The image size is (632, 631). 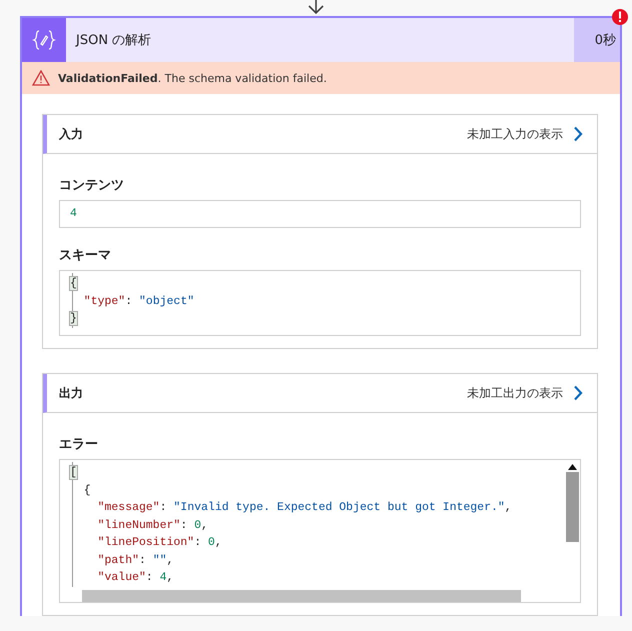 What do you see at coordinates (85, 255) in the screenshot?
I see `field-label: スキーマ` at bounding box center [85, 255].